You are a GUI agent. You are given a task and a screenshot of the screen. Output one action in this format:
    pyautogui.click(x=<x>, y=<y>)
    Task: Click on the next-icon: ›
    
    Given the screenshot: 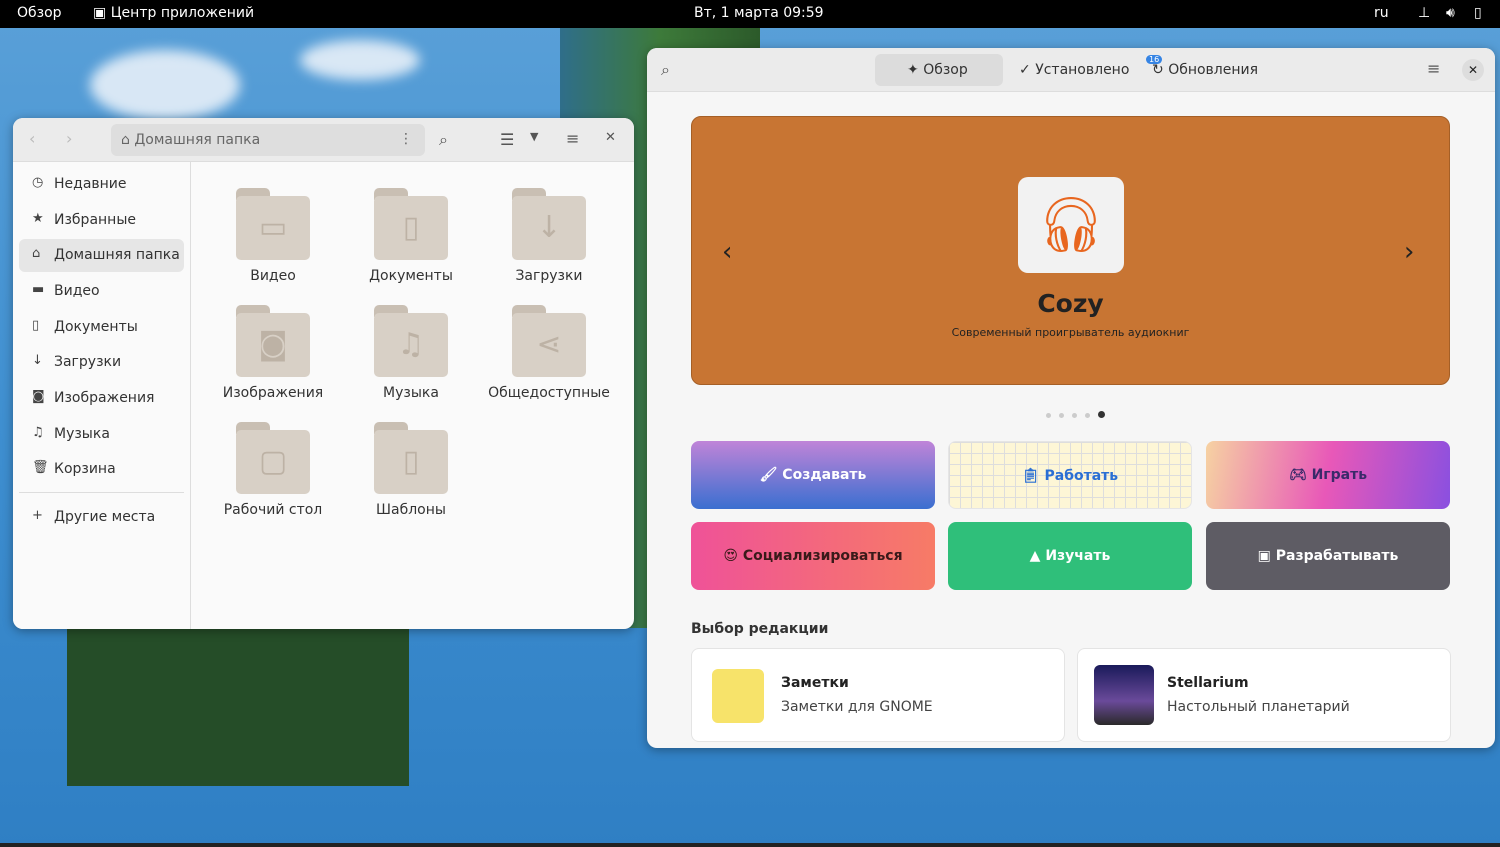 What is the action you would take?
    pyautogui.click(x=1409, y=252)
    